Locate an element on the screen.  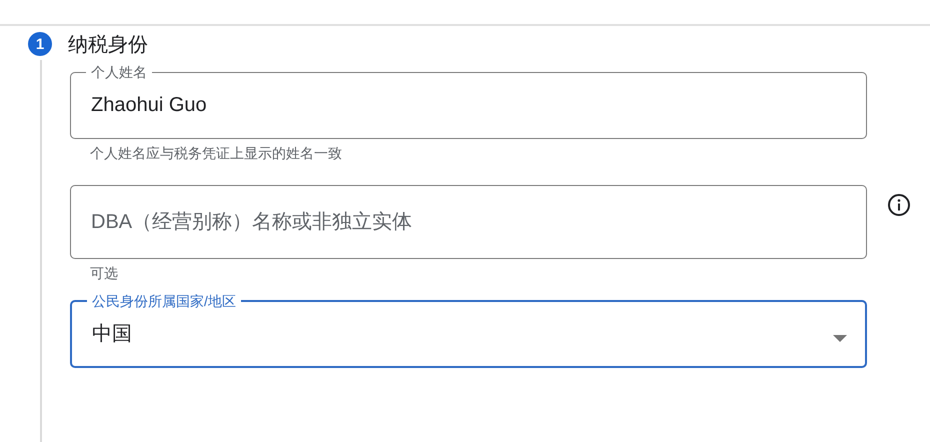
text-input: Zhaohui Guo is located at coordinates (468, 105).